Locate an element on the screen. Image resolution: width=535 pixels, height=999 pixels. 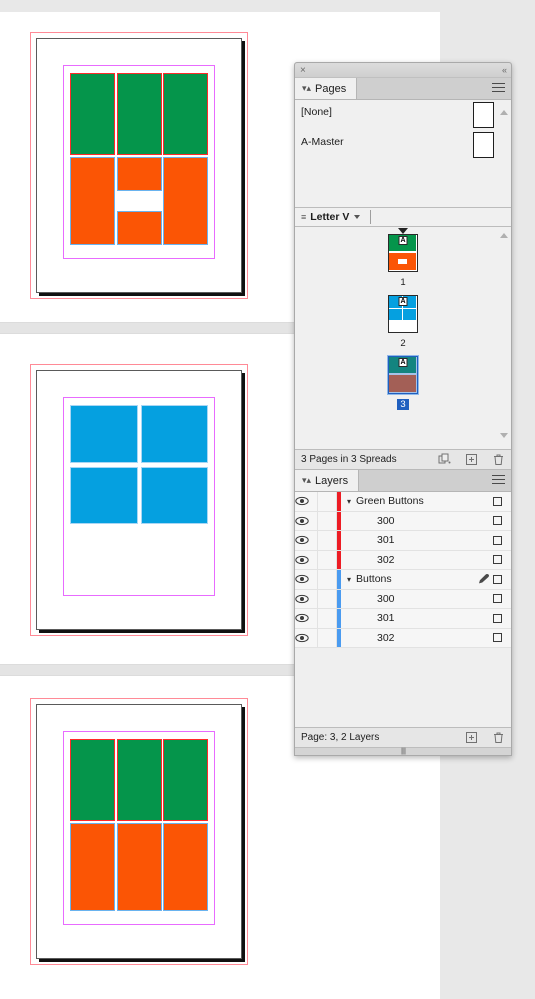
new-layer-icon is located at coordinates (471, 737).